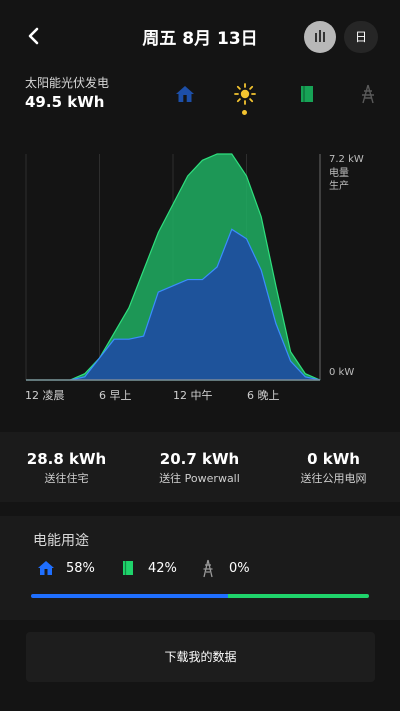 This screenshot has width=400, height=711. Describe the element at coordinates (129, 596) in the screenshot. I see `usage-bar-home` at that location.